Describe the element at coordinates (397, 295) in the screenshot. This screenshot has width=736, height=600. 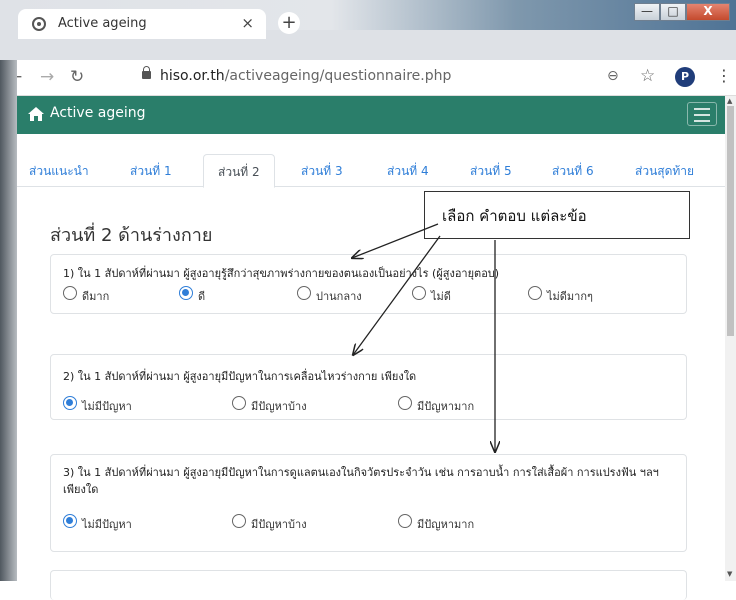
I see `arrow-to-q2` at that location.